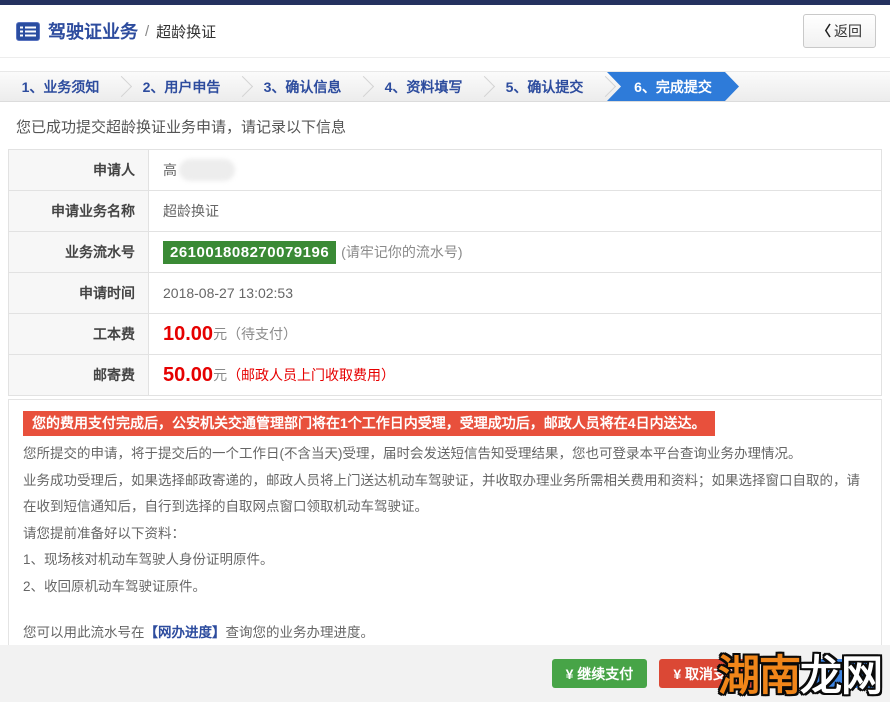 This screenshot has height=702, width=890. Describe the element at coordinates (170, 170) in the screenshot. I see `applicant-name-visible: 高` at that location.